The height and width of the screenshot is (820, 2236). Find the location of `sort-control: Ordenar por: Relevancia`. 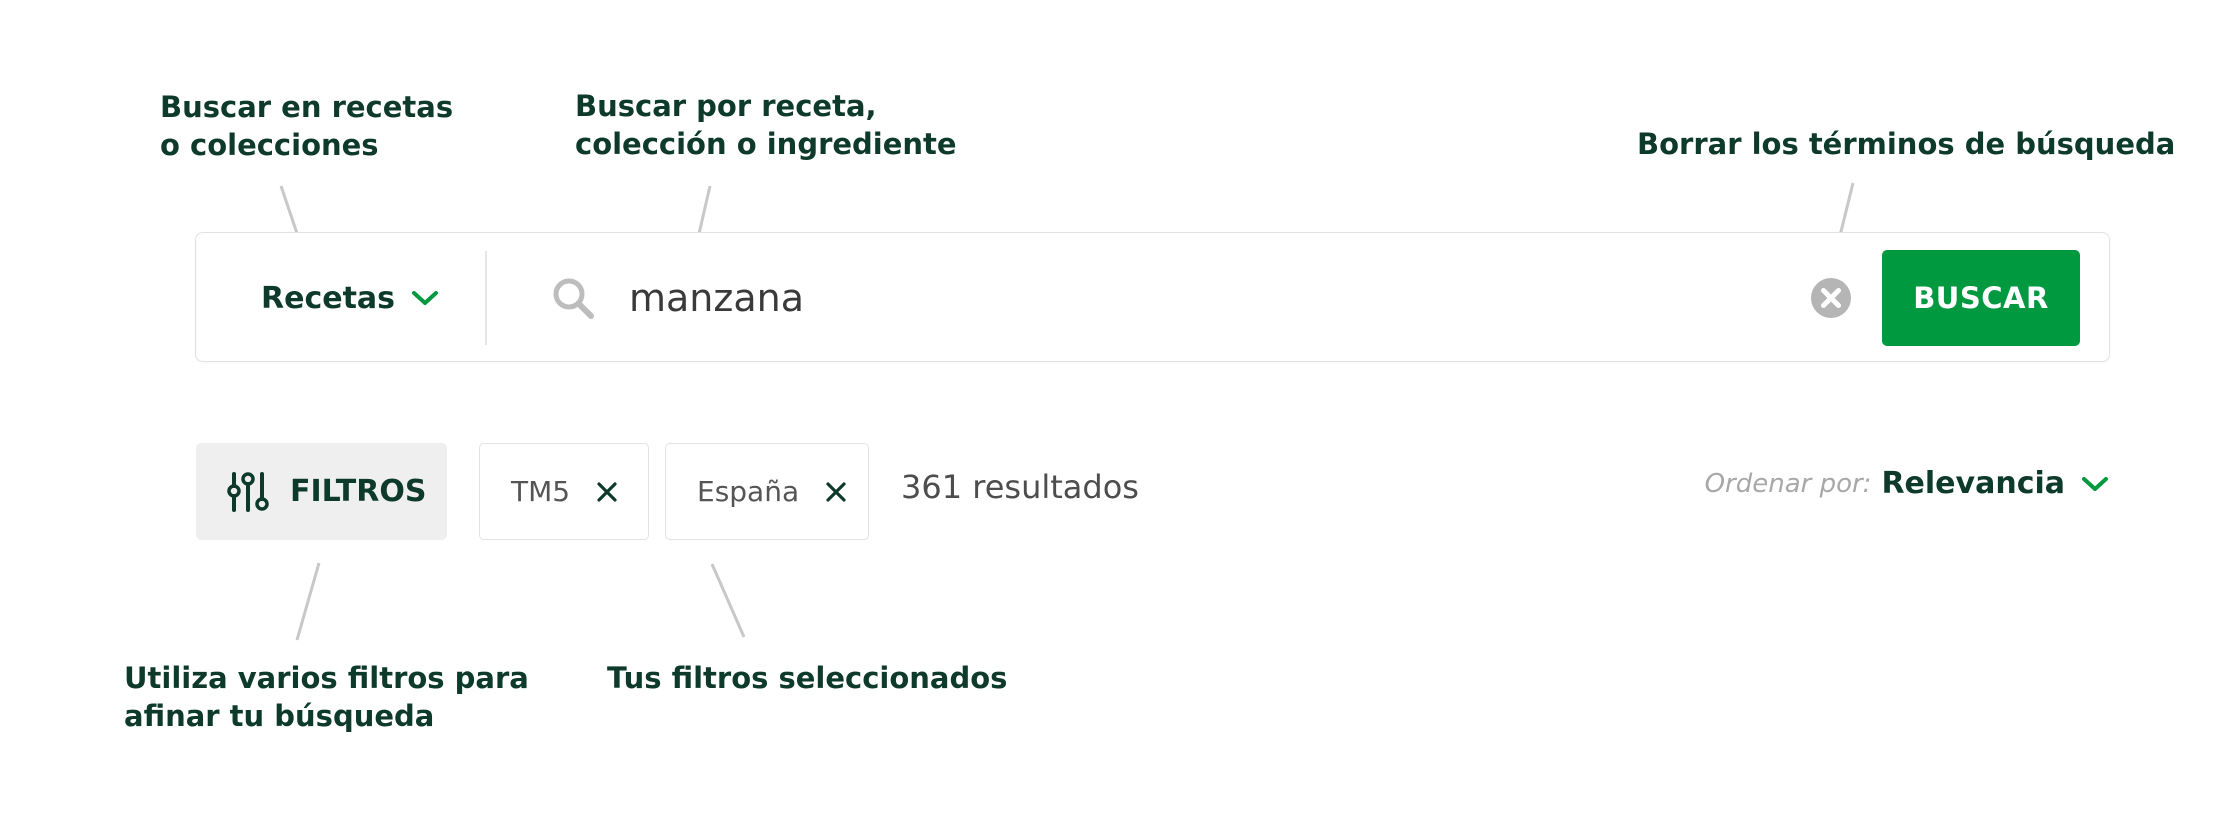

sort-control: Ordenar por: Relevancia is located at coordinates (1907, 483).